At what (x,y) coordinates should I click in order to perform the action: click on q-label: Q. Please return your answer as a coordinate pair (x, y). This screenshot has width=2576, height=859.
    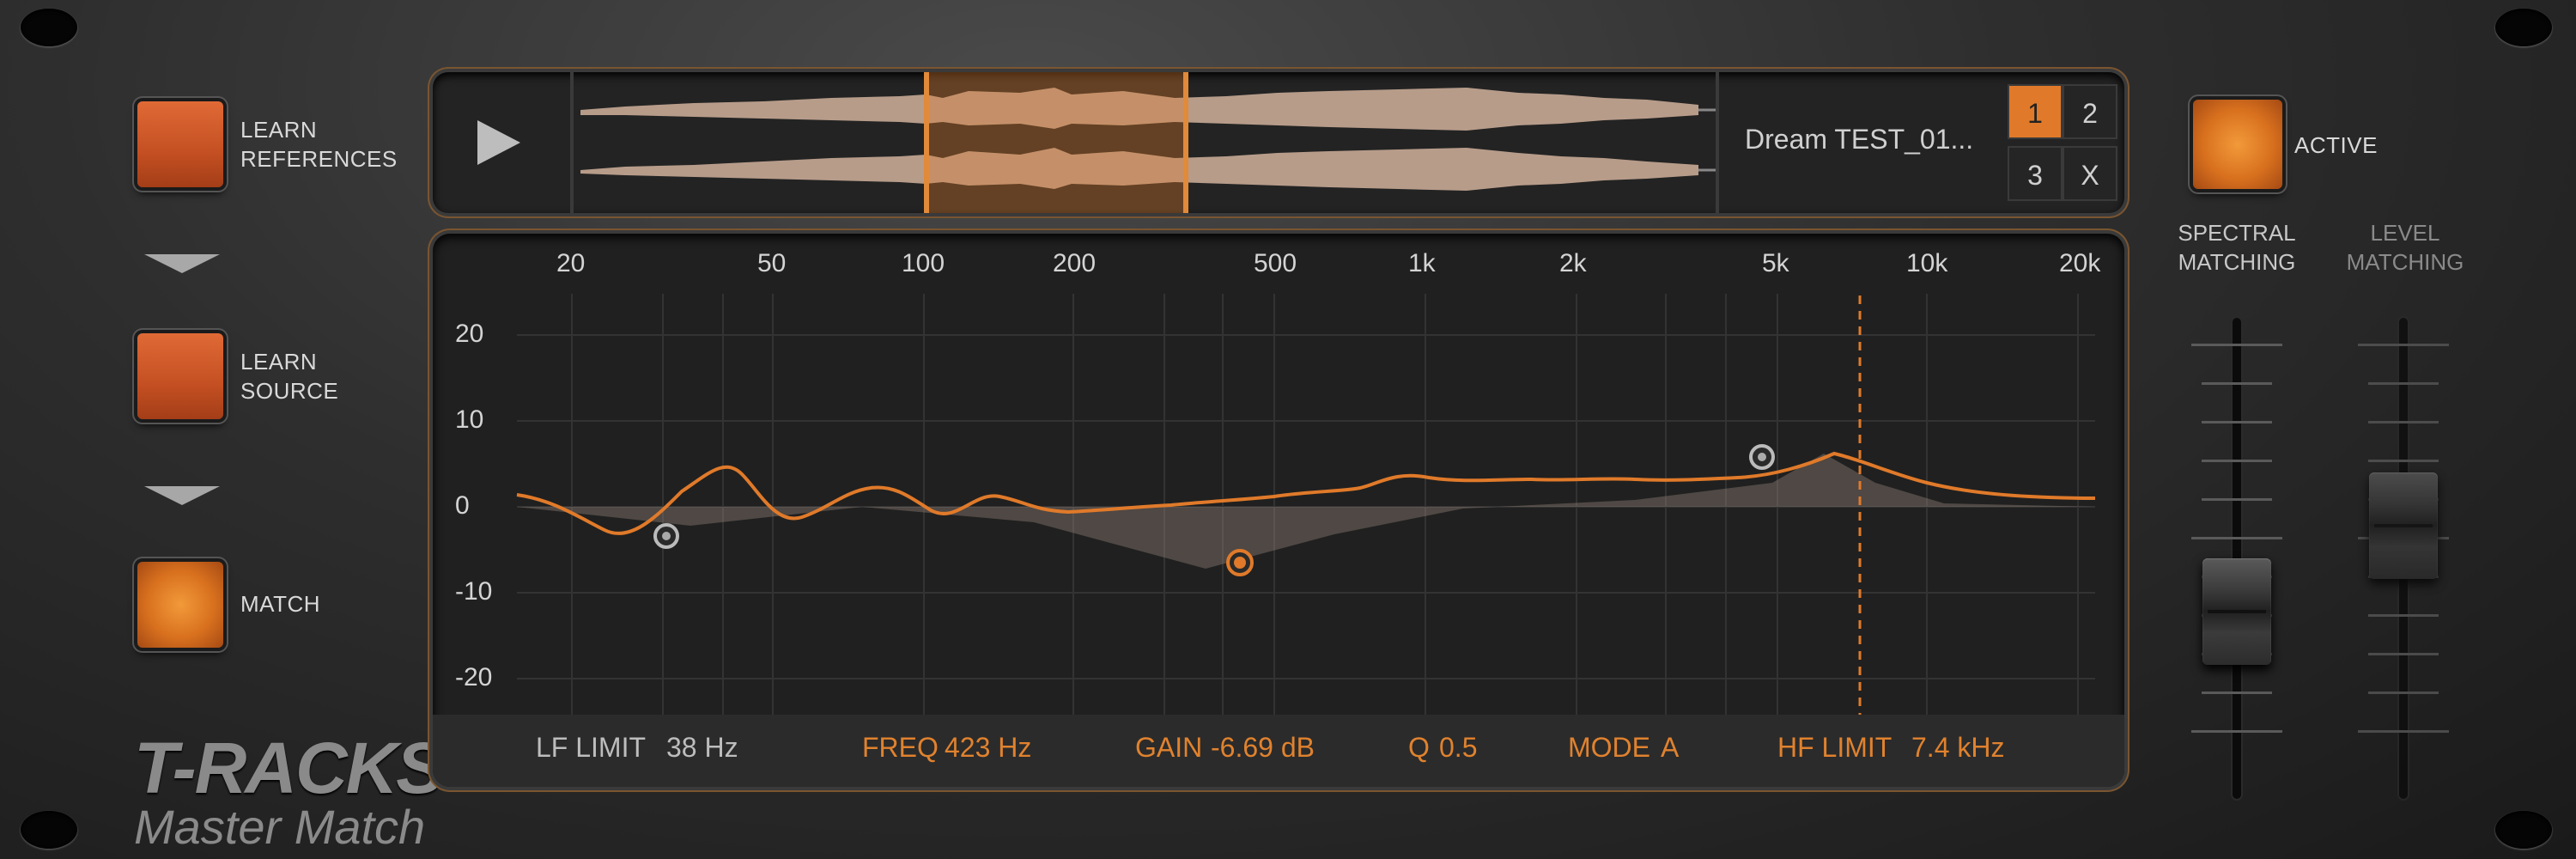
    Looking at the image, I should click on (1419, 748).